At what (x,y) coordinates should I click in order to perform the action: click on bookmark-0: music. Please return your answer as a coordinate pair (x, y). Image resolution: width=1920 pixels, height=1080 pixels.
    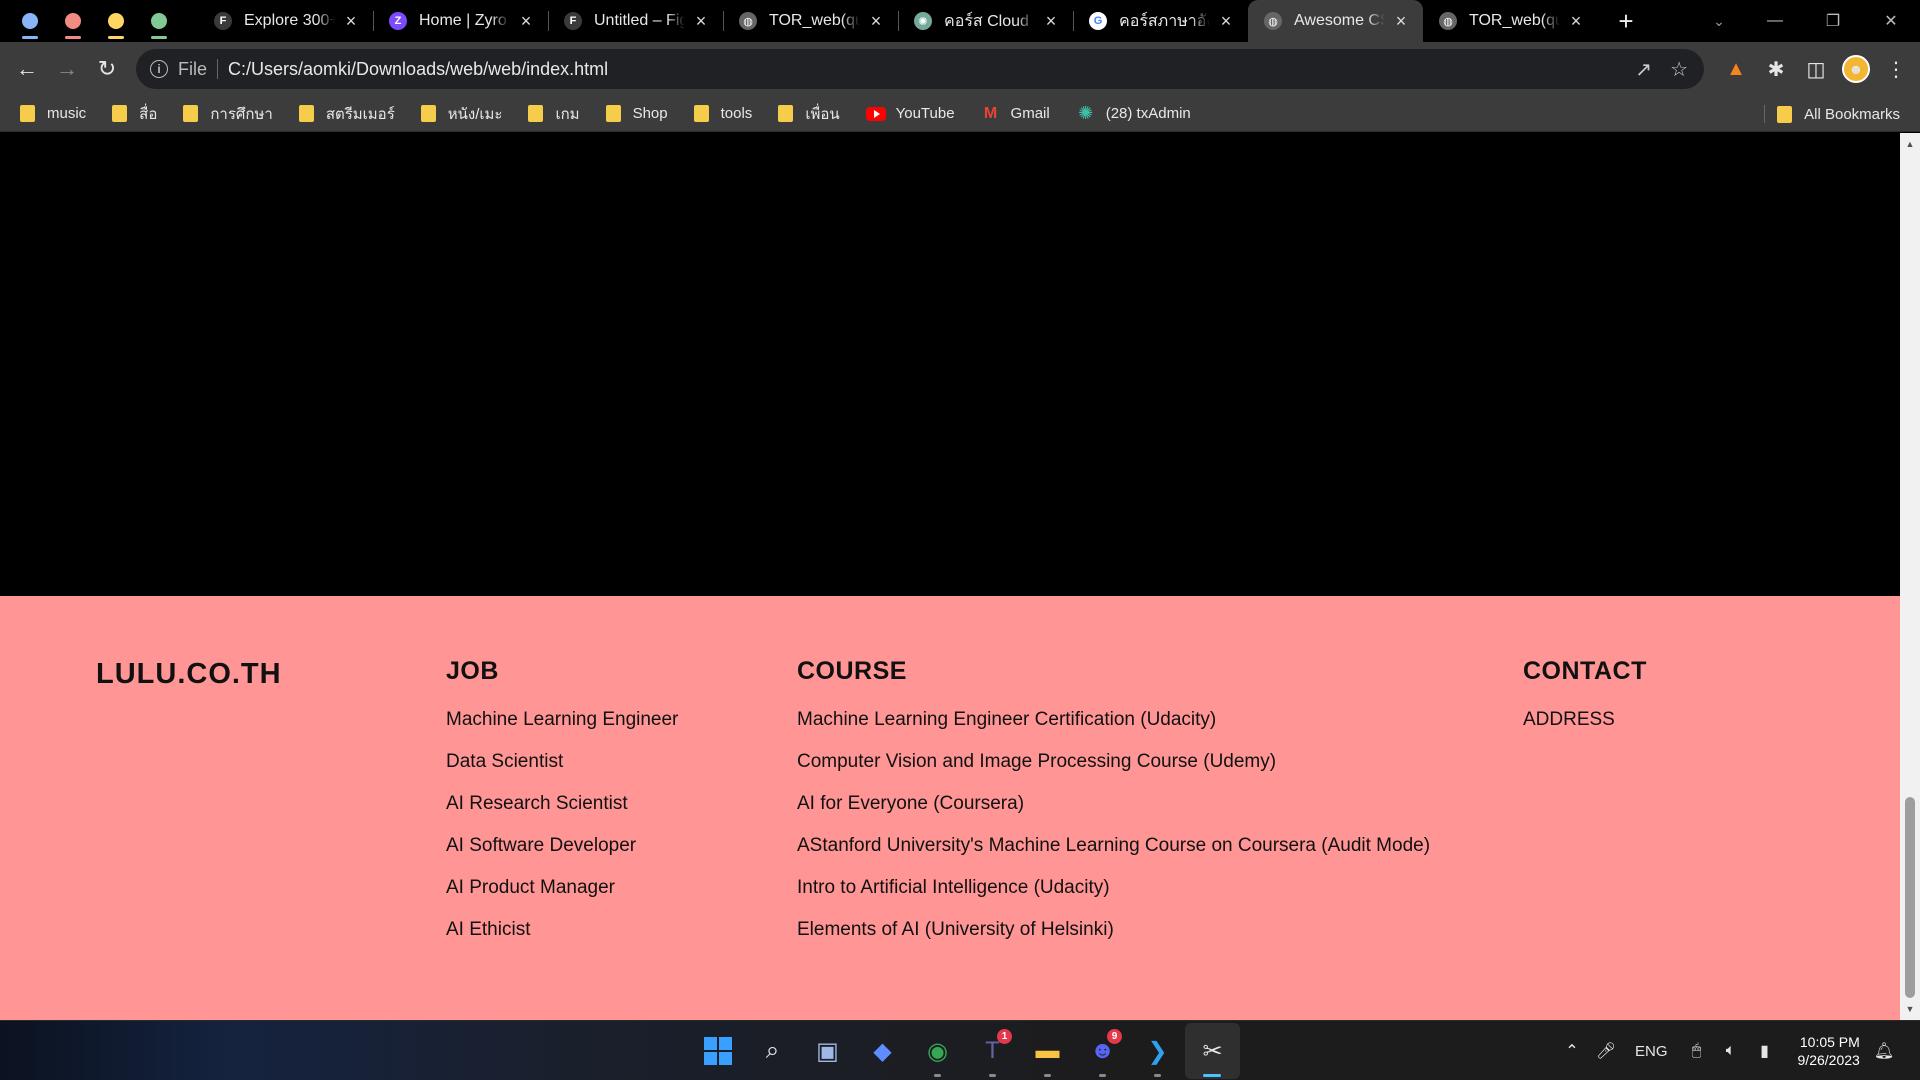
    Looking at the image, I should click on (58, 114).